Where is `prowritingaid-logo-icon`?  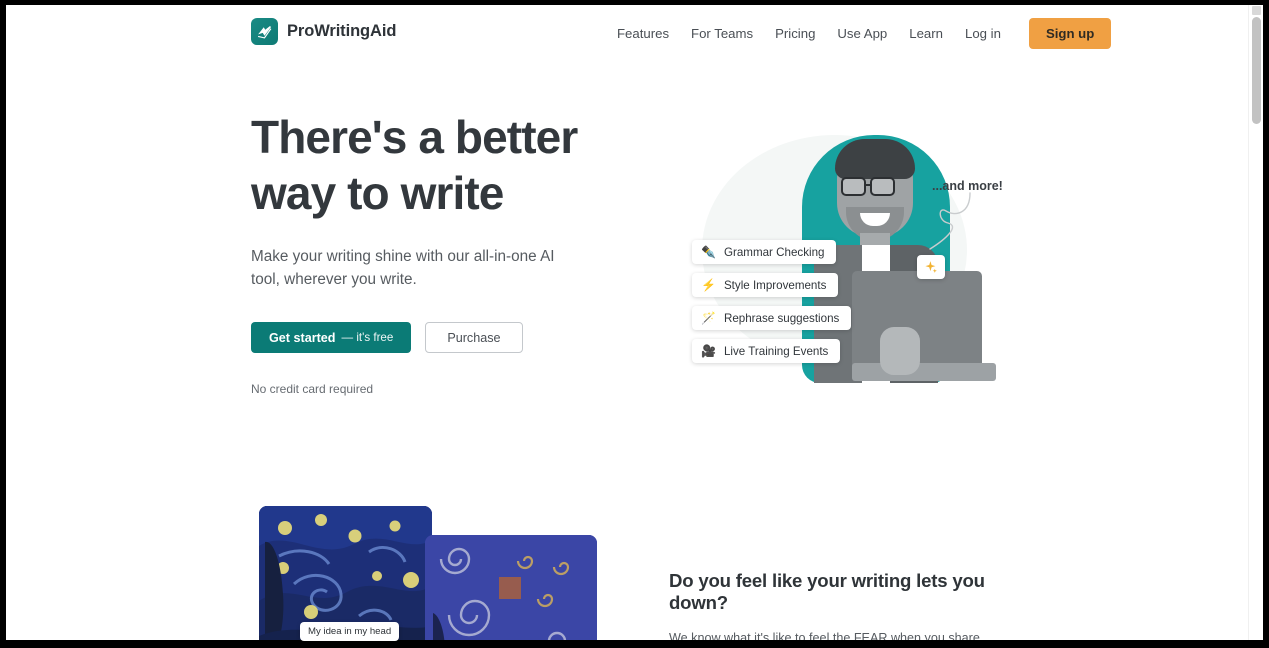 prowritingaid-logo-icon is located at coordinates (264, 31).